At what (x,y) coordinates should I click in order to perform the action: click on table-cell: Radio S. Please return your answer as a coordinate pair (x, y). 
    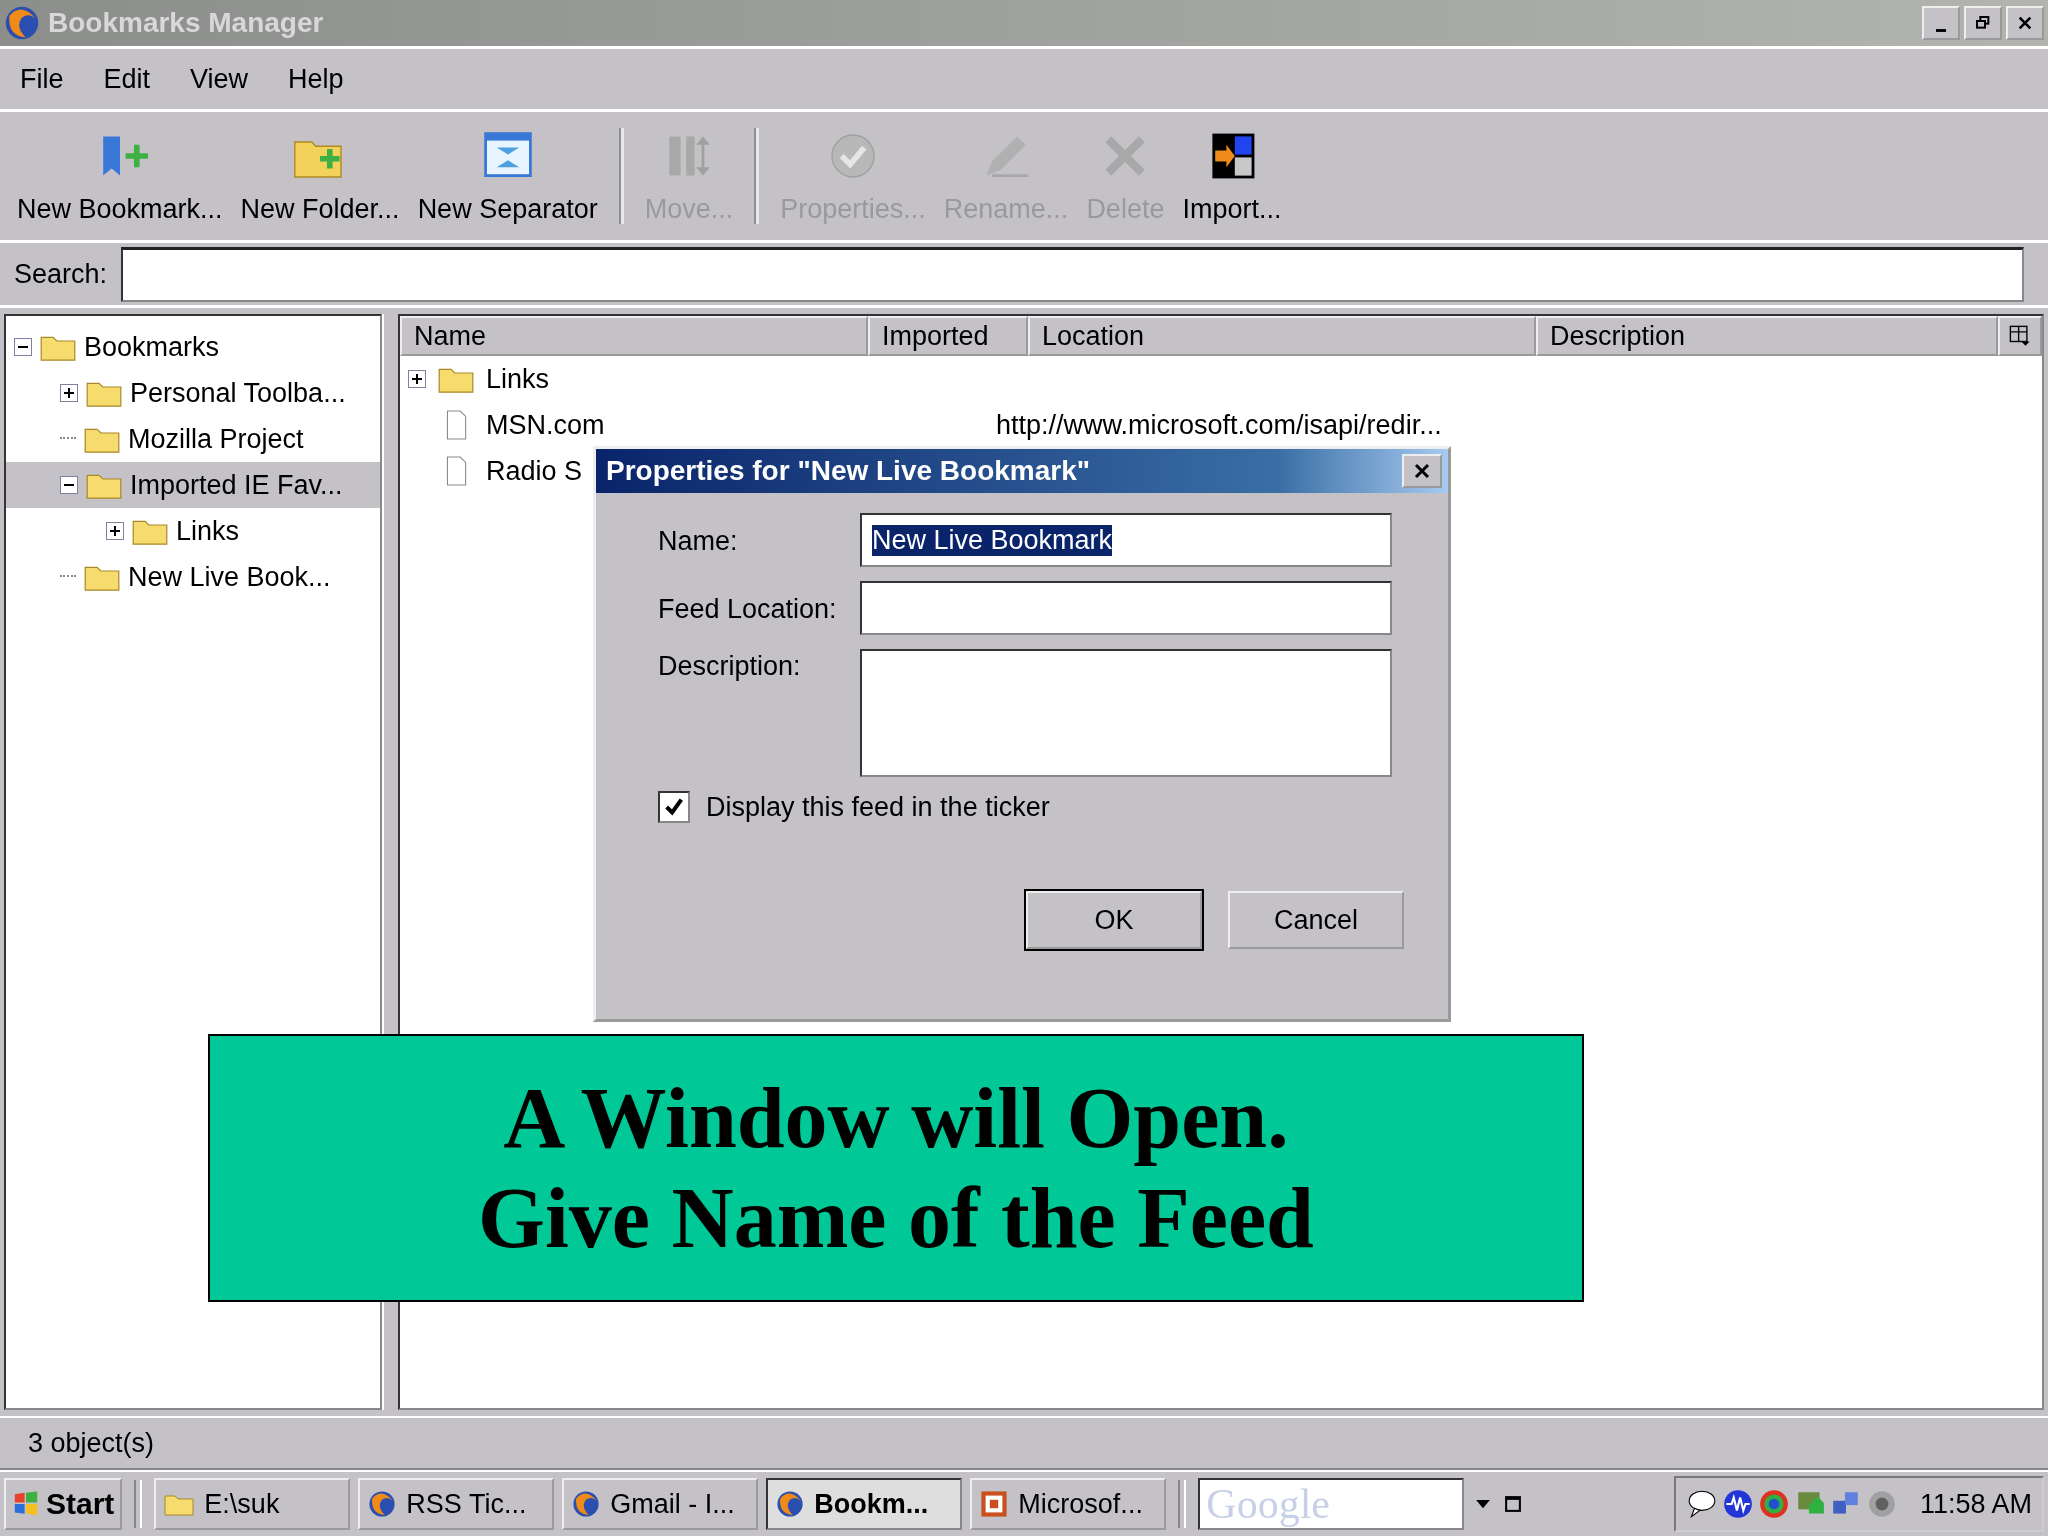
    Looking at the image, I should click on (534, 471).